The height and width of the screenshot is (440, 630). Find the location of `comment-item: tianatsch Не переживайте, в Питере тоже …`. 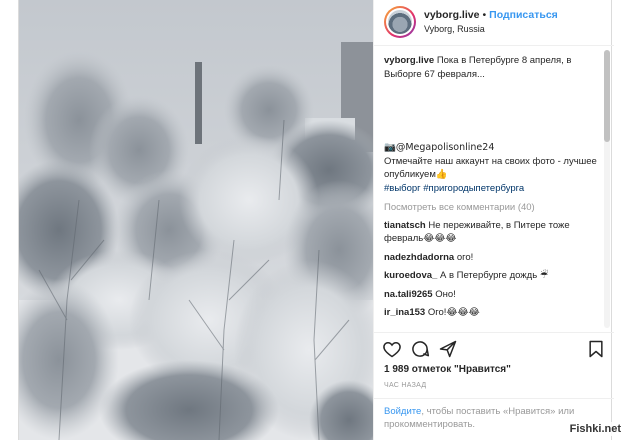

comment-item: tianatsch Не переживайте, в Питере тоже … is located at coordinates (492, 232).